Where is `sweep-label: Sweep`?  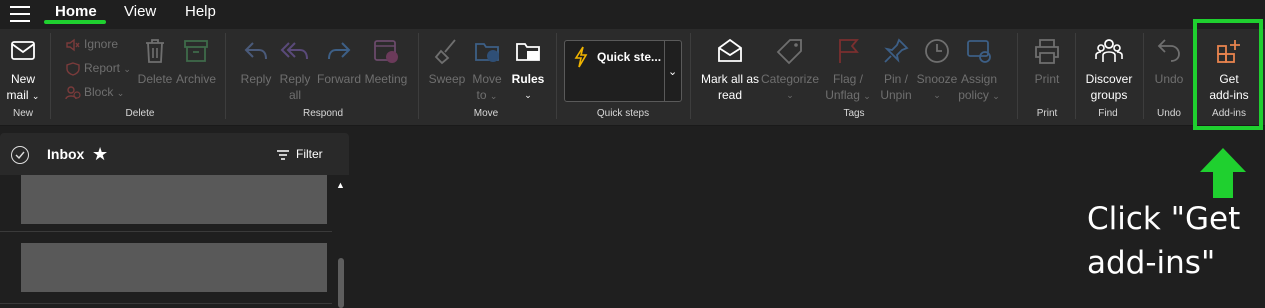 sweep-label: Sweep is located at coordinates (447, 79).